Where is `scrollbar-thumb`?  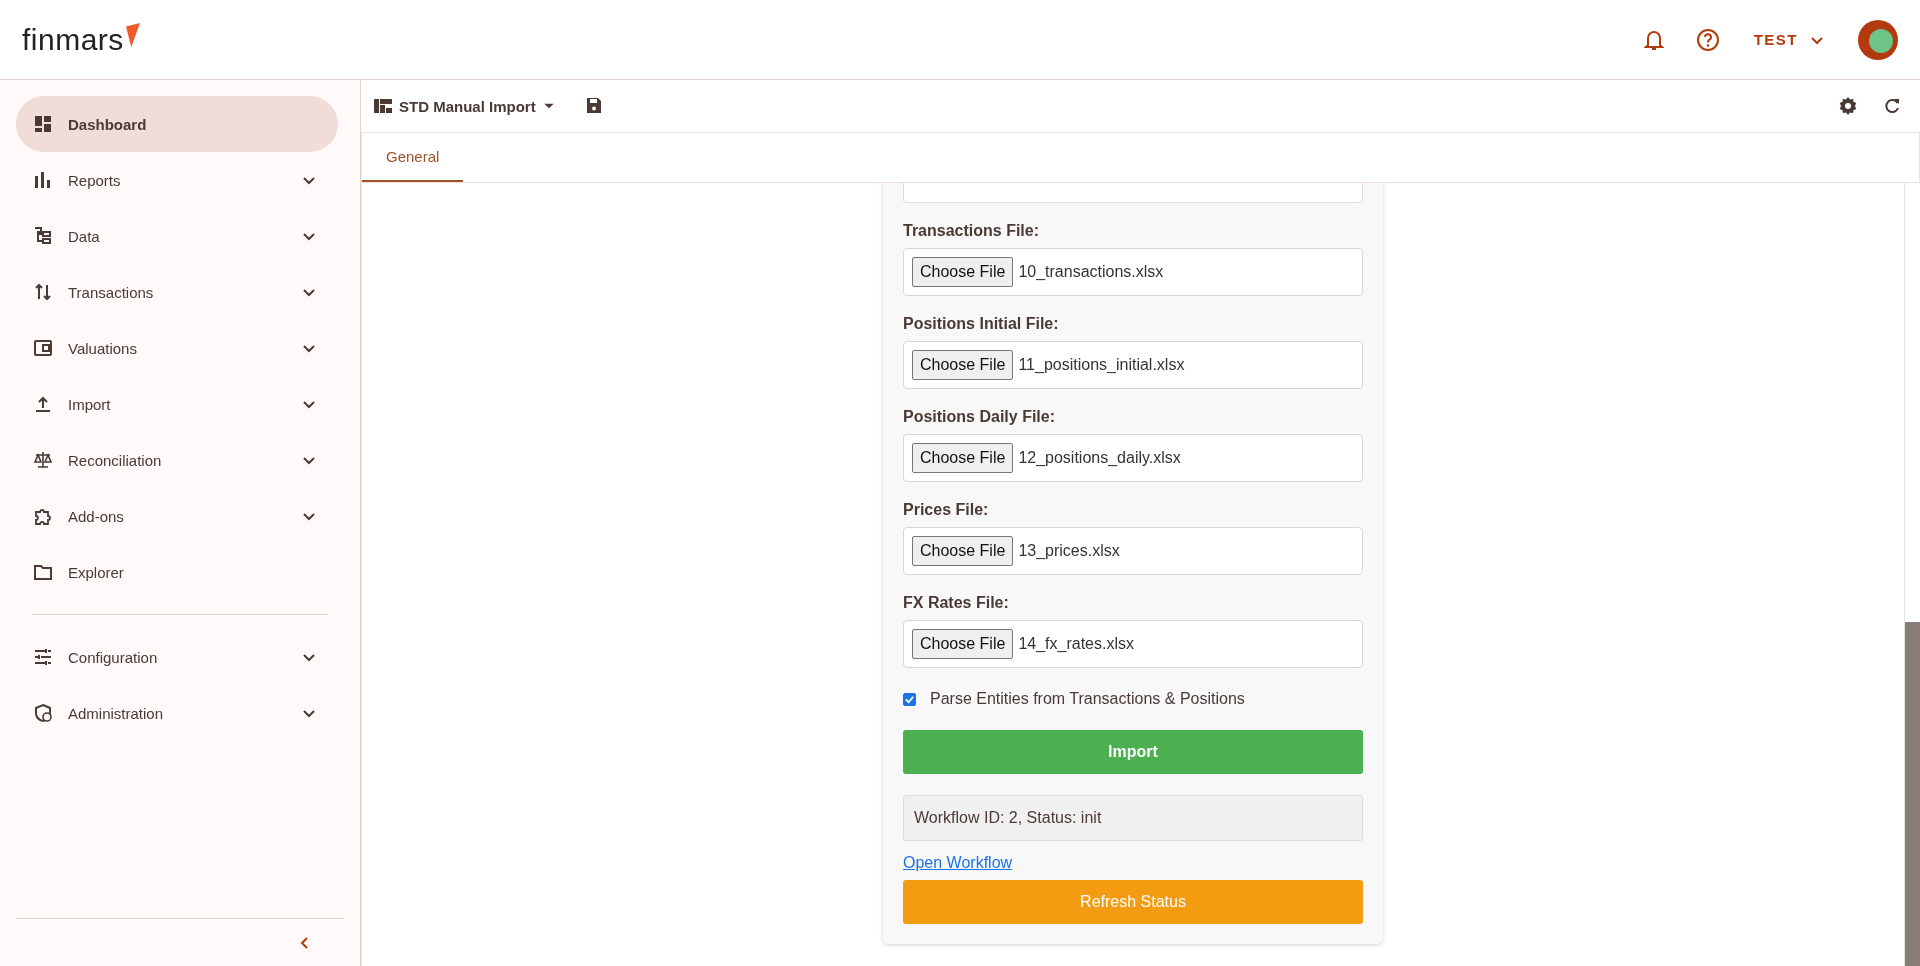
scrollbar-thumb is located at coordinates (1912, 794).